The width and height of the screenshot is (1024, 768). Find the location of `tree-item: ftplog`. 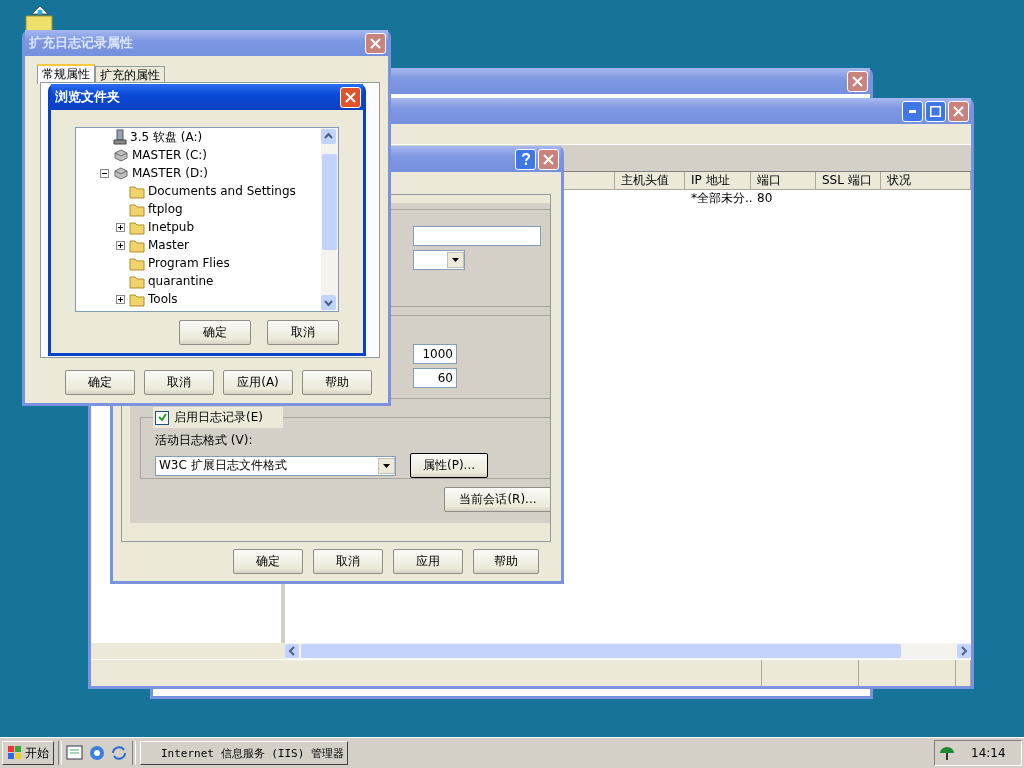

tree-item: ftplog is located at coordinates (165, 209).